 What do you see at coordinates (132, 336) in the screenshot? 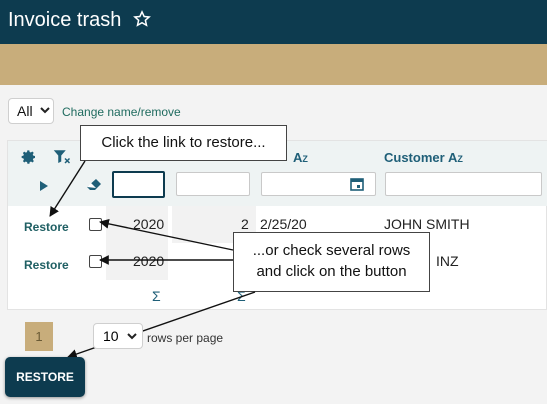
I see `chevron-down-icon` at bounding box center [132, 336].